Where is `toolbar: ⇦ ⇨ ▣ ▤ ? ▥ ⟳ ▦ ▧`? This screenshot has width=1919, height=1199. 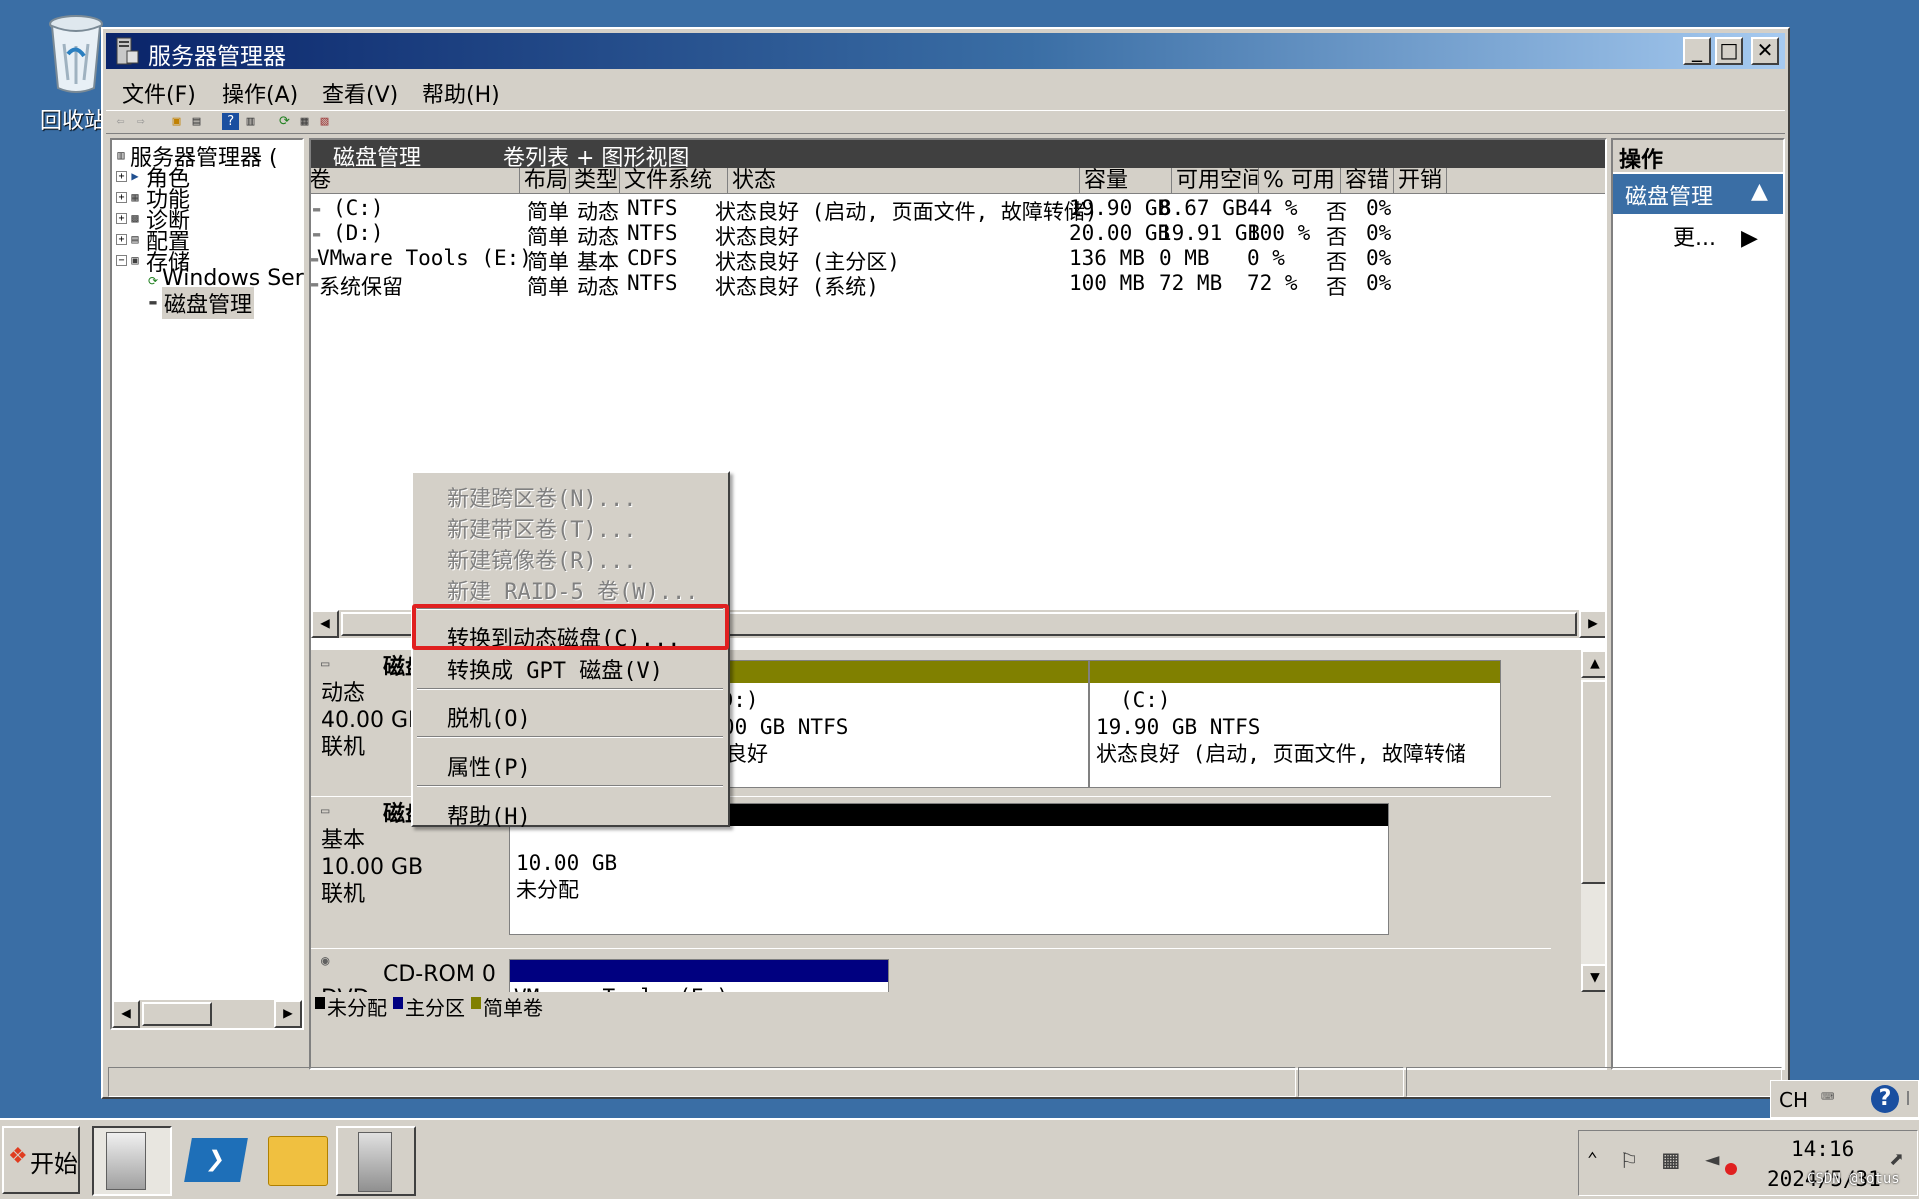 toolbar: ⇦ ⇨ ▣ ▤ ? ▥ ⟳ ▦ ▧ is located at coordinates (945, 122).